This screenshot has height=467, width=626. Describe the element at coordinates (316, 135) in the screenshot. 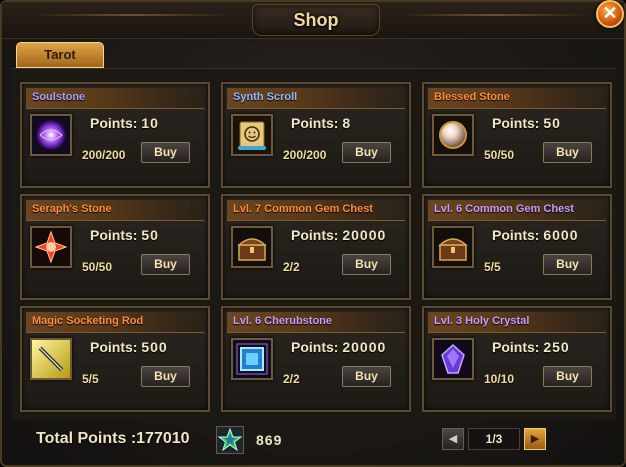

I see `shop-item-card: Synth Scroll Points: 8 200/200 Buy` at that location.